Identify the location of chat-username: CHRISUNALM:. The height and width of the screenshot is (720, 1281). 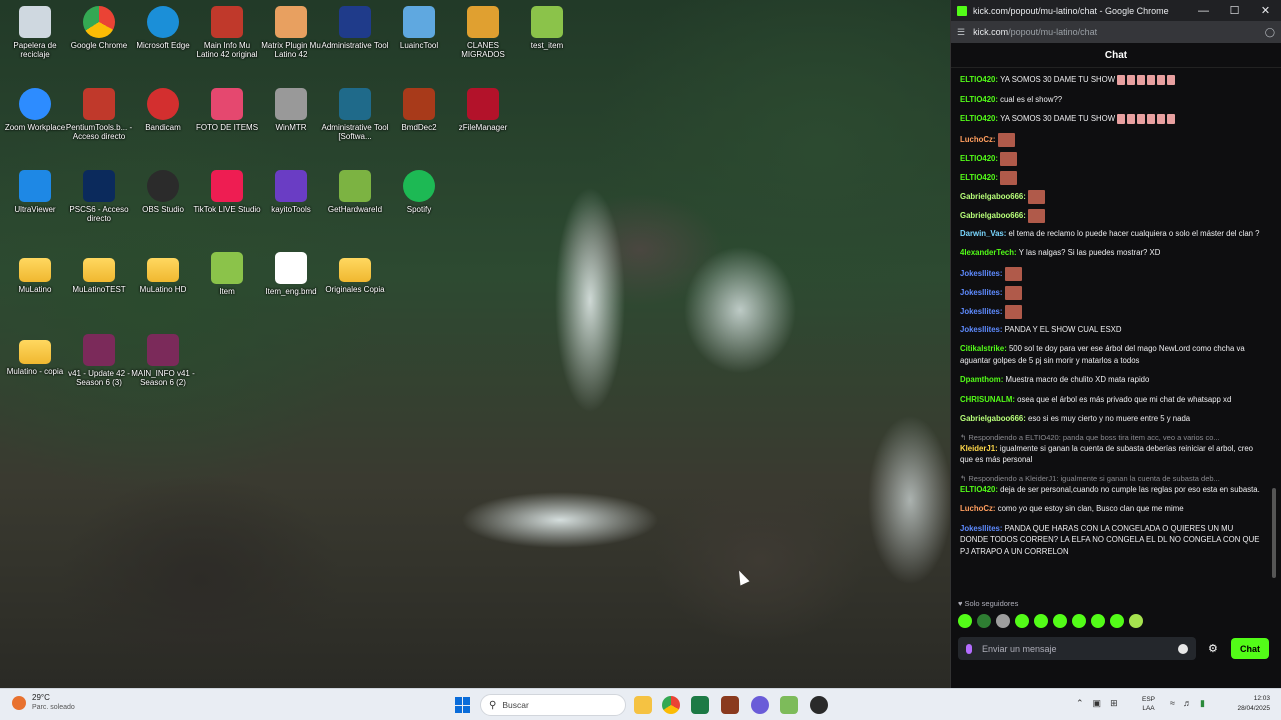
(988, 399).